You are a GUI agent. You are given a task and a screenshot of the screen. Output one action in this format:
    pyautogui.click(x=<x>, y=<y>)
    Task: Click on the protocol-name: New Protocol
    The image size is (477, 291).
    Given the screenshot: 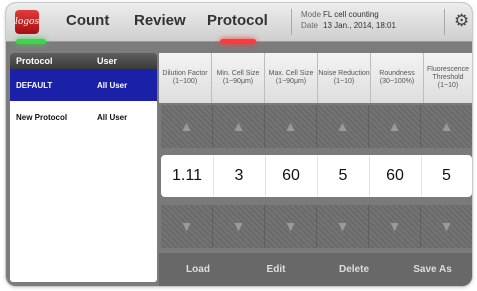 What is the action you would take?
    pyautogui.click(x=42, y=117)
    